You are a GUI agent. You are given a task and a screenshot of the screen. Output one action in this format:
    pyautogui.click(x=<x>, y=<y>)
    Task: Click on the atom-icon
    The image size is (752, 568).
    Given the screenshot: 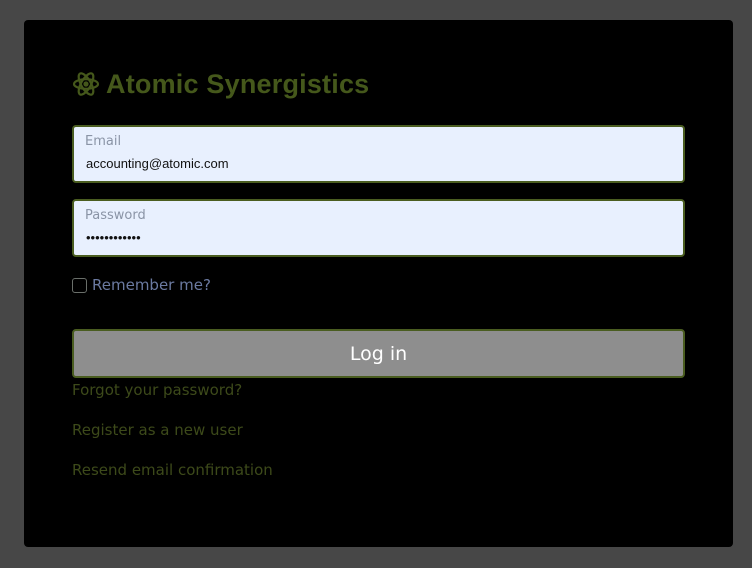 What is the action you would take?
    pyautogui.click(x=86, y=84)
    